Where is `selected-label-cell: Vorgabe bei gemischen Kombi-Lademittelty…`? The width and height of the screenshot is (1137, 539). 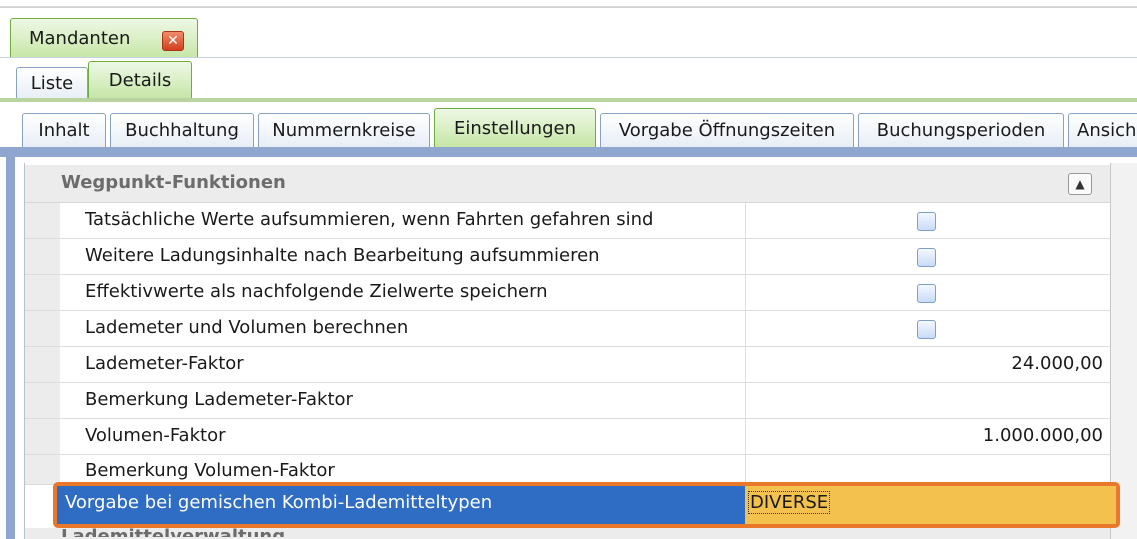 selected-label-cell: Vorgabe bei gemischen Kombi-Lademittelty… is located at coordinates (401, 505).